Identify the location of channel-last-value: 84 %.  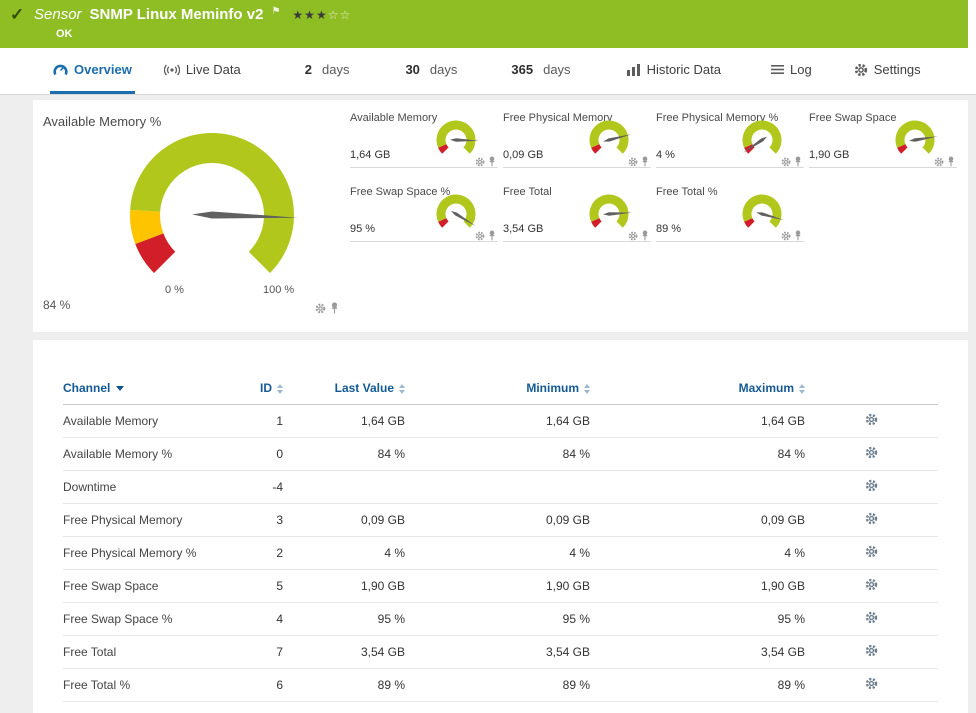
(344, 454).